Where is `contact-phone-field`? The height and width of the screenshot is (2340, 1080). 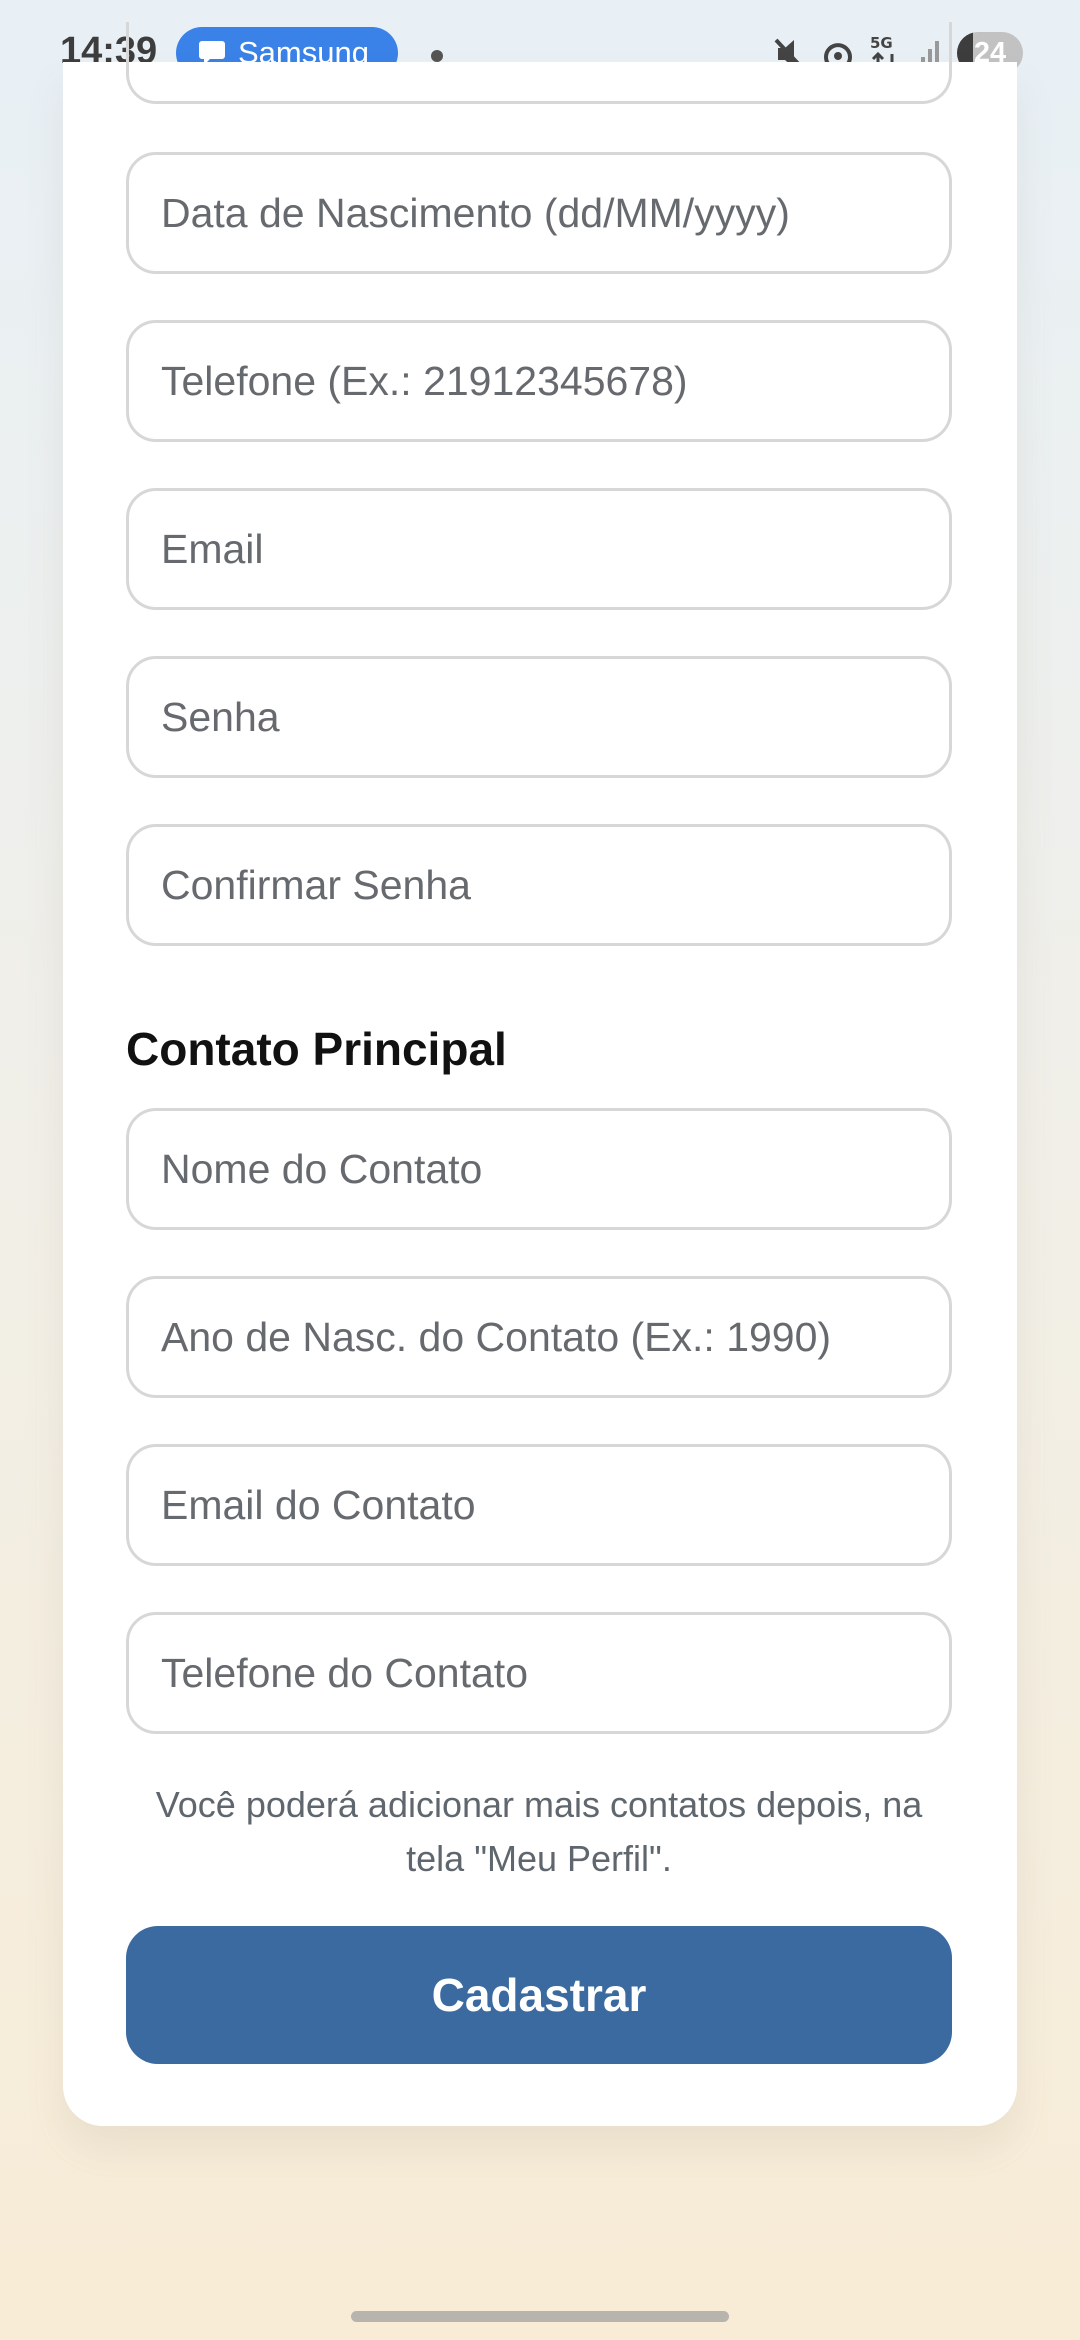 contact-phone-field is located at coordinates (539, 1673).